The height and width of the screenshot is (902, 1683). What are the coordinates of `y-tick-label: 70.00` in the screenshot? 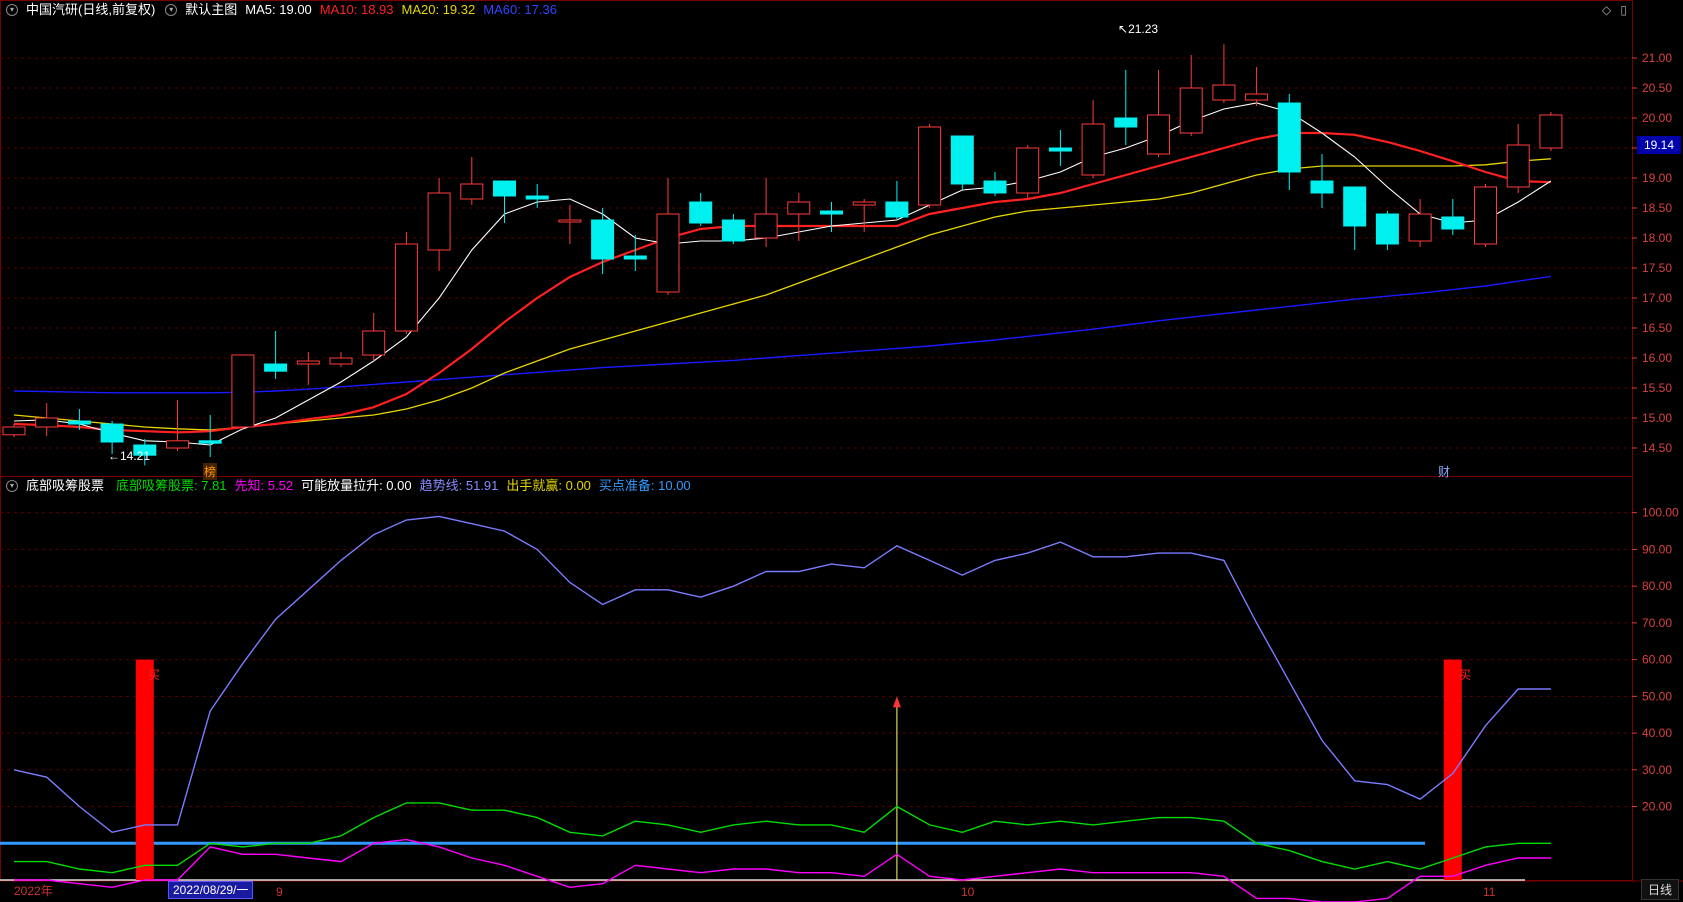 It's located at (1657, 623).